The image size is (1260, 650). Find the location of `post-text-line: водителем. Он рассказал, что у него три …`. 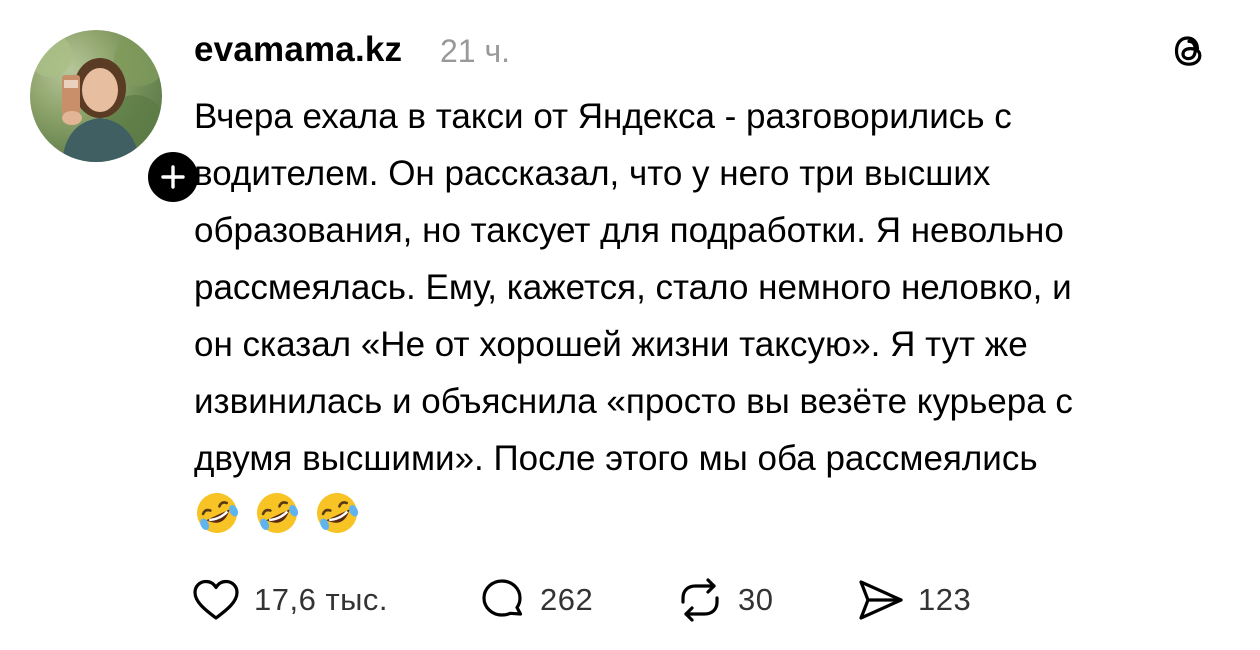

post-text-line: водителем. Он рассказал, что у него три … is located at coordinates (592, 173).